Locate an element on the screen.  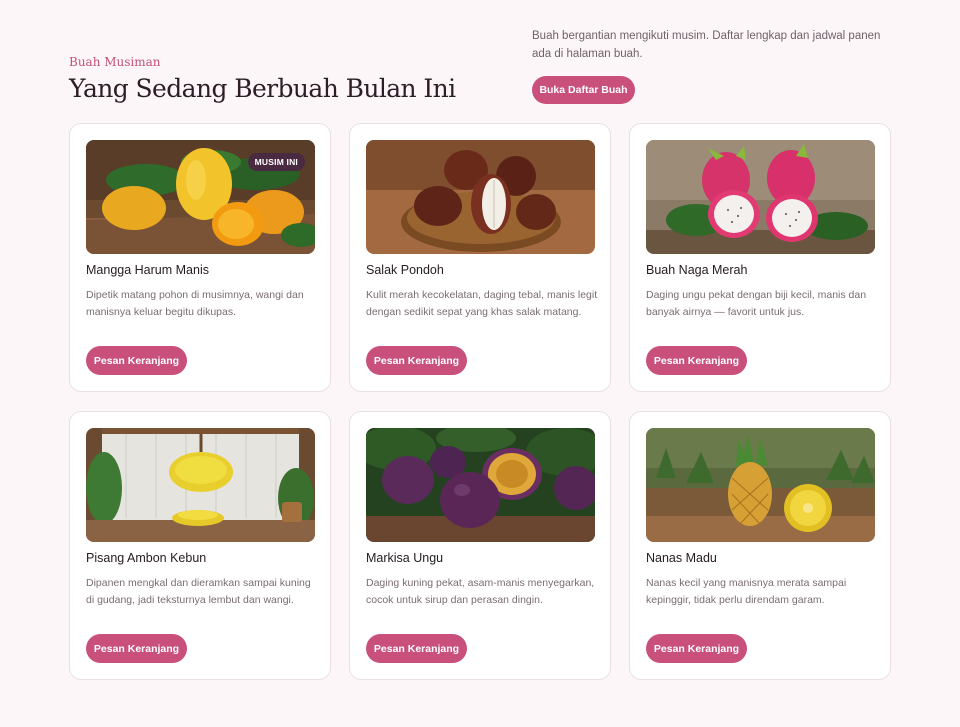
season-badge: MUSIM INI is located at coordinates (276, 162).